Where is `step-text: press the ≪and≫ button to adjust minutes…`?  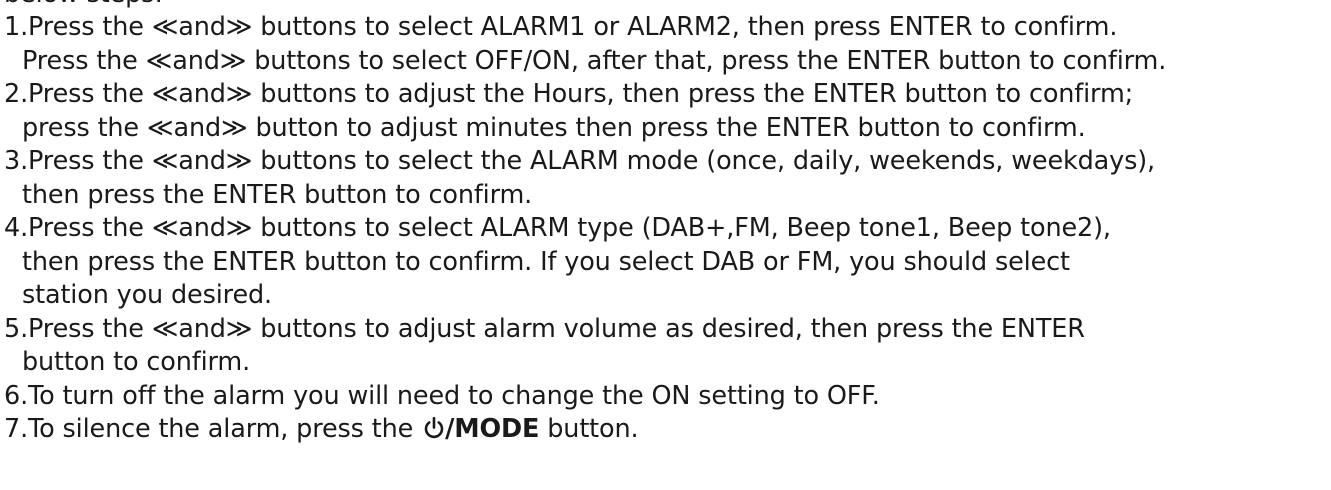 step-text: press the ≪and≫ button to adjust minutes… is located at coordinates (554, 127).